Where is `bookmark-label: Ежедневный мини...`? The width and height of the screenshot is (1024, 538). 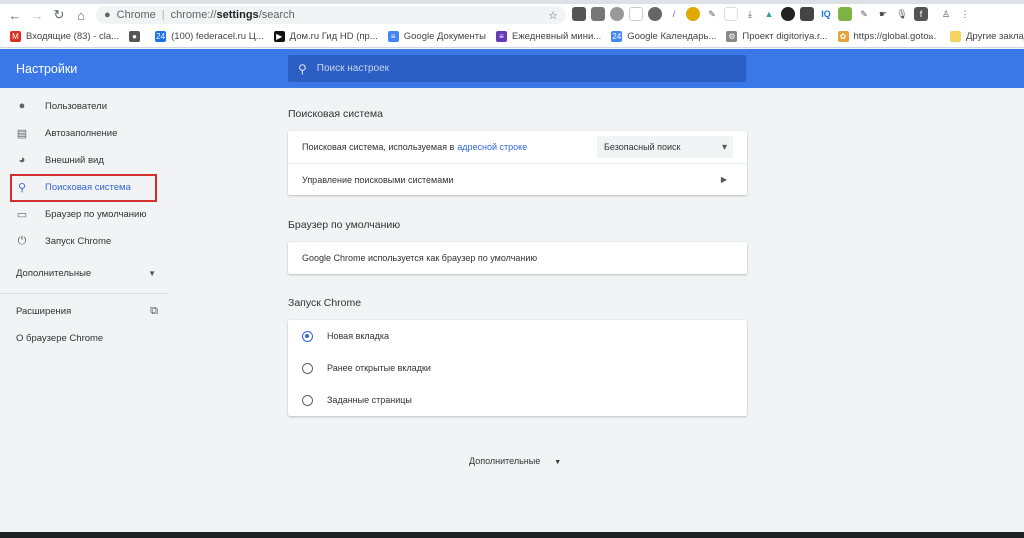
bookmark-label: Ежедневный мини... is located at coordinates (556, 36).